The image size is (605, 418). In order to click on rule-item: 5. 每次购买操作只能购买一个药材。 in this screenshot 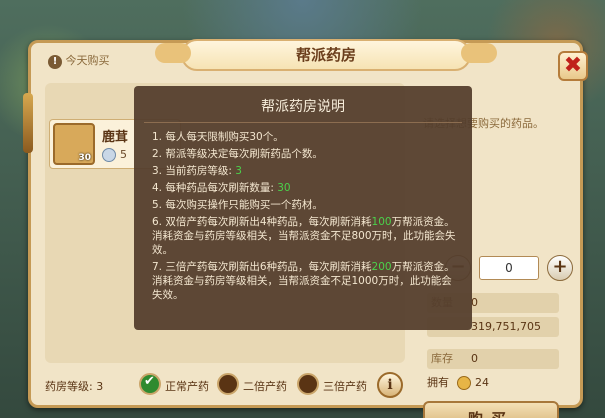, I will do `click(237, 205)`.